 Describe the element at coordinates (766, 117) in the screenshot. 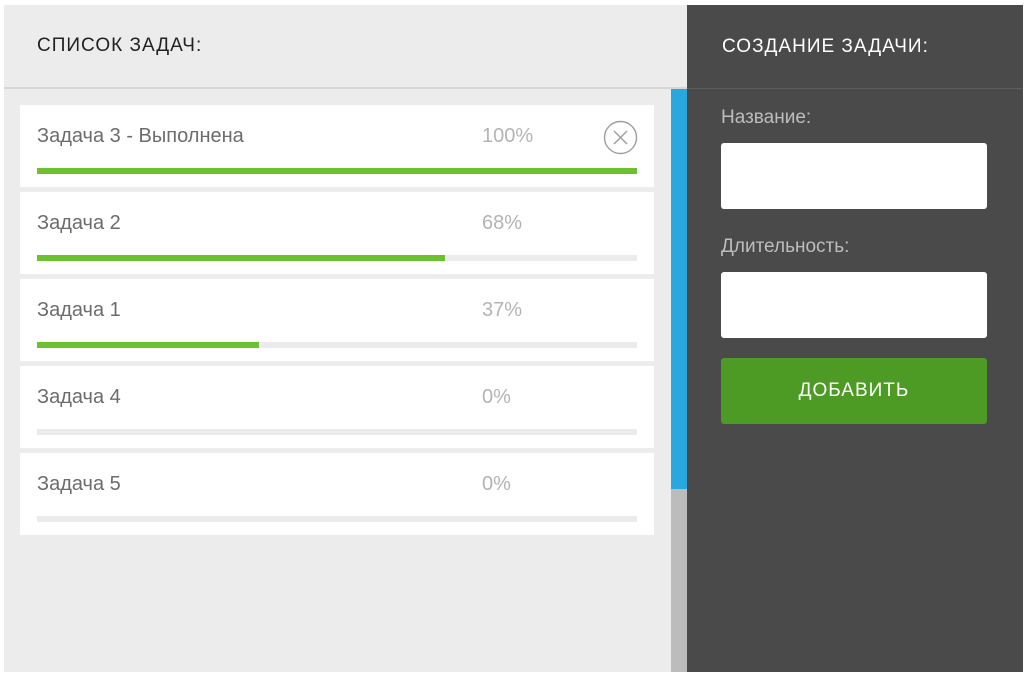

I see `name-label: Название:` at that location.